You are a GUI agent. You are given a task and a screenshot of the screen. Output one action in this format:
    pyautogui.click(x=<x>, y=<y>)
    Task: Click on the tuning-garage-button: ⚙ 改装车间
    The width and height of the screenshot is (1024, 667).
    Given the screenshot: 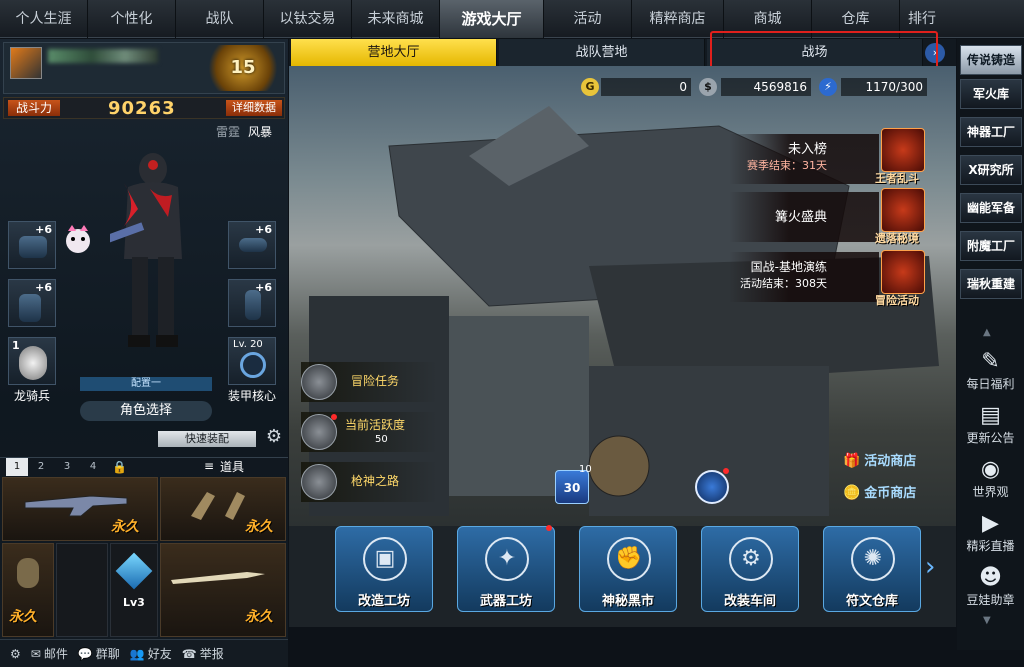 What is the action you would take?
    pyautogui.click(x=750, y=569)
    